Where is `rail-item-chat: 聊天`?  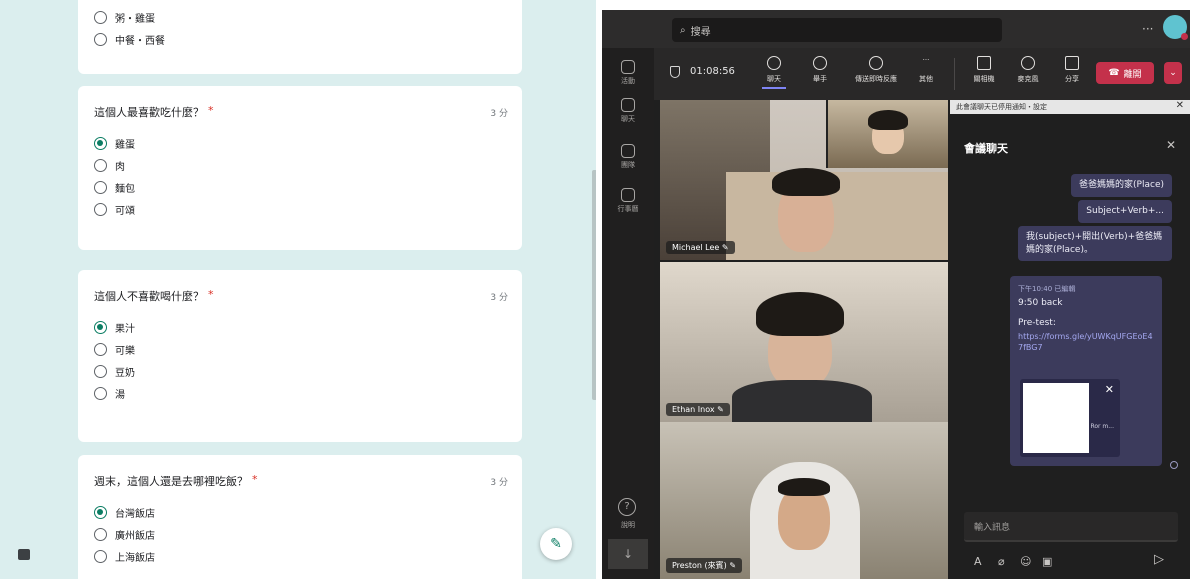 rail-item-chat: 聊天 is located at coordinates (628, 111).